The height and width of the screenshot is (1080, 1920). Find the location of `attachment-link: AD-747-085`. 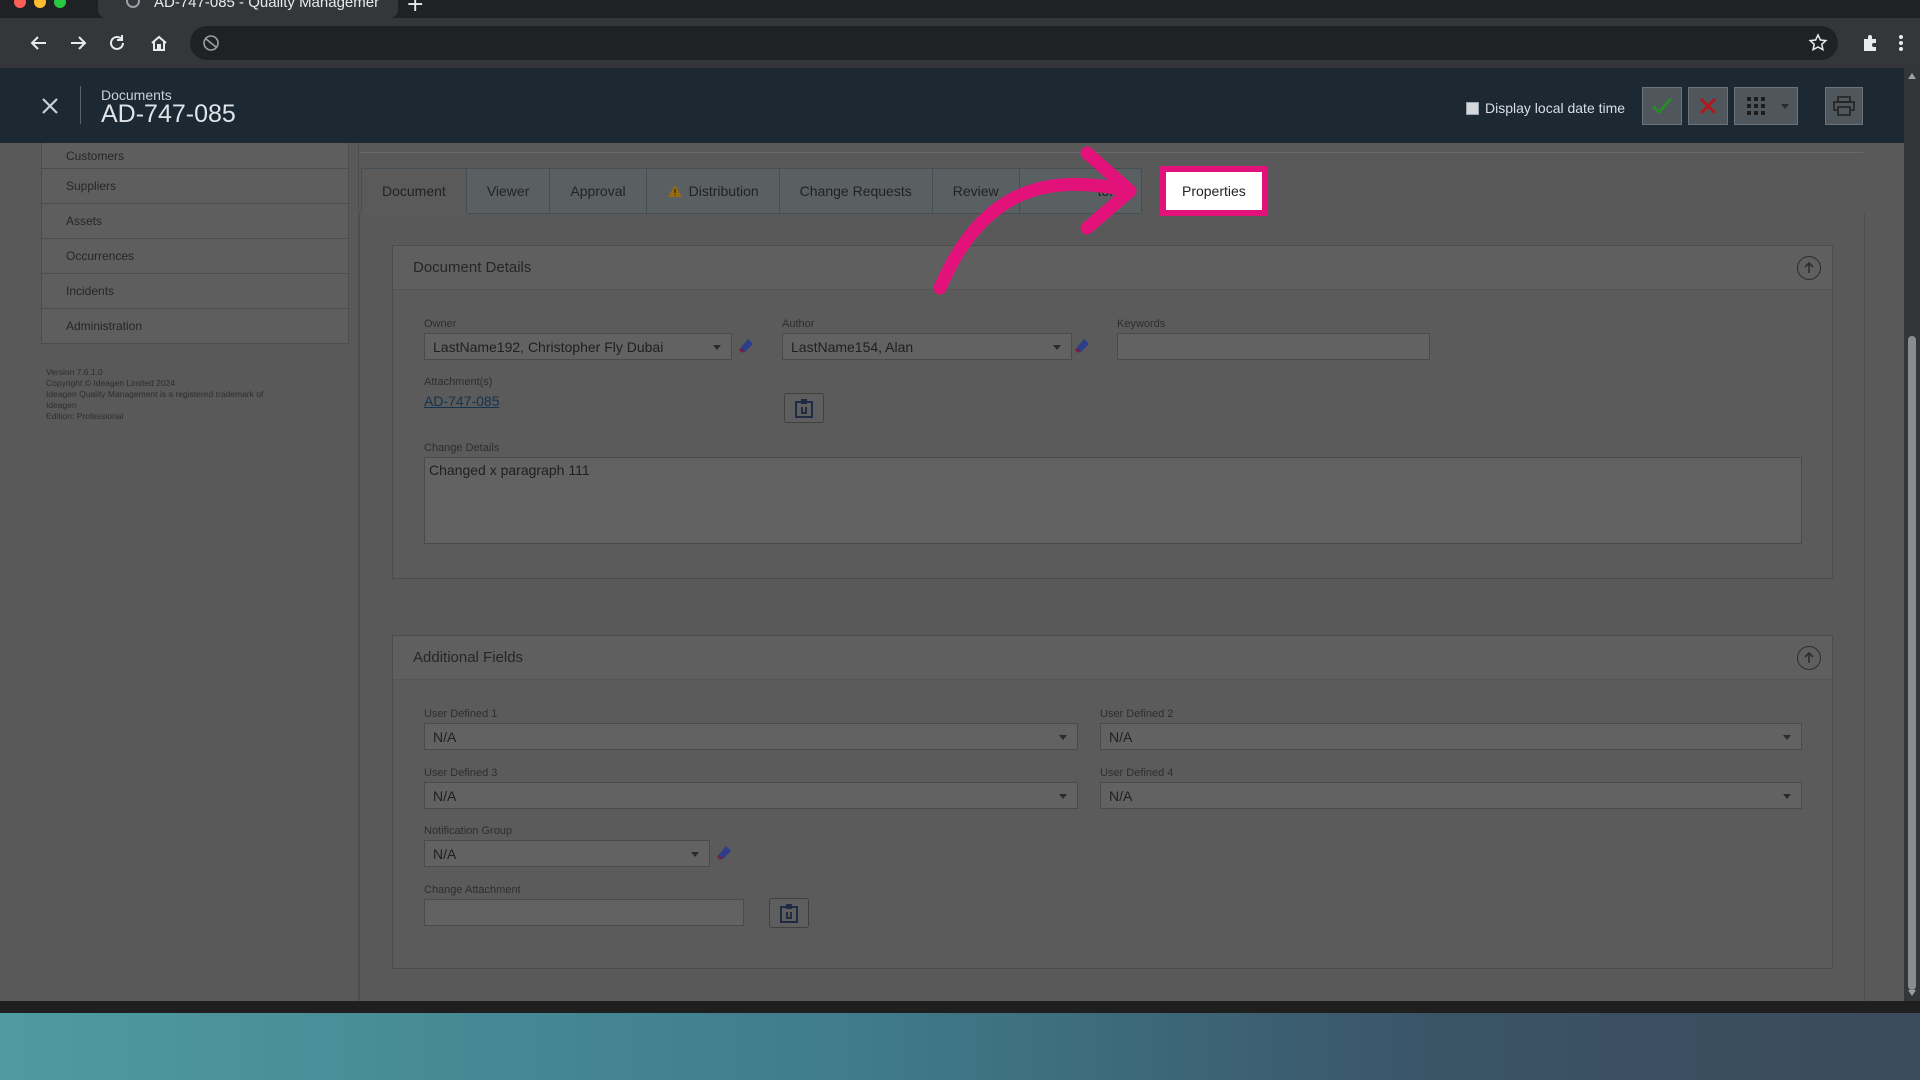

attachment-link: AD-747-085 is located at coordinates (462, 401).